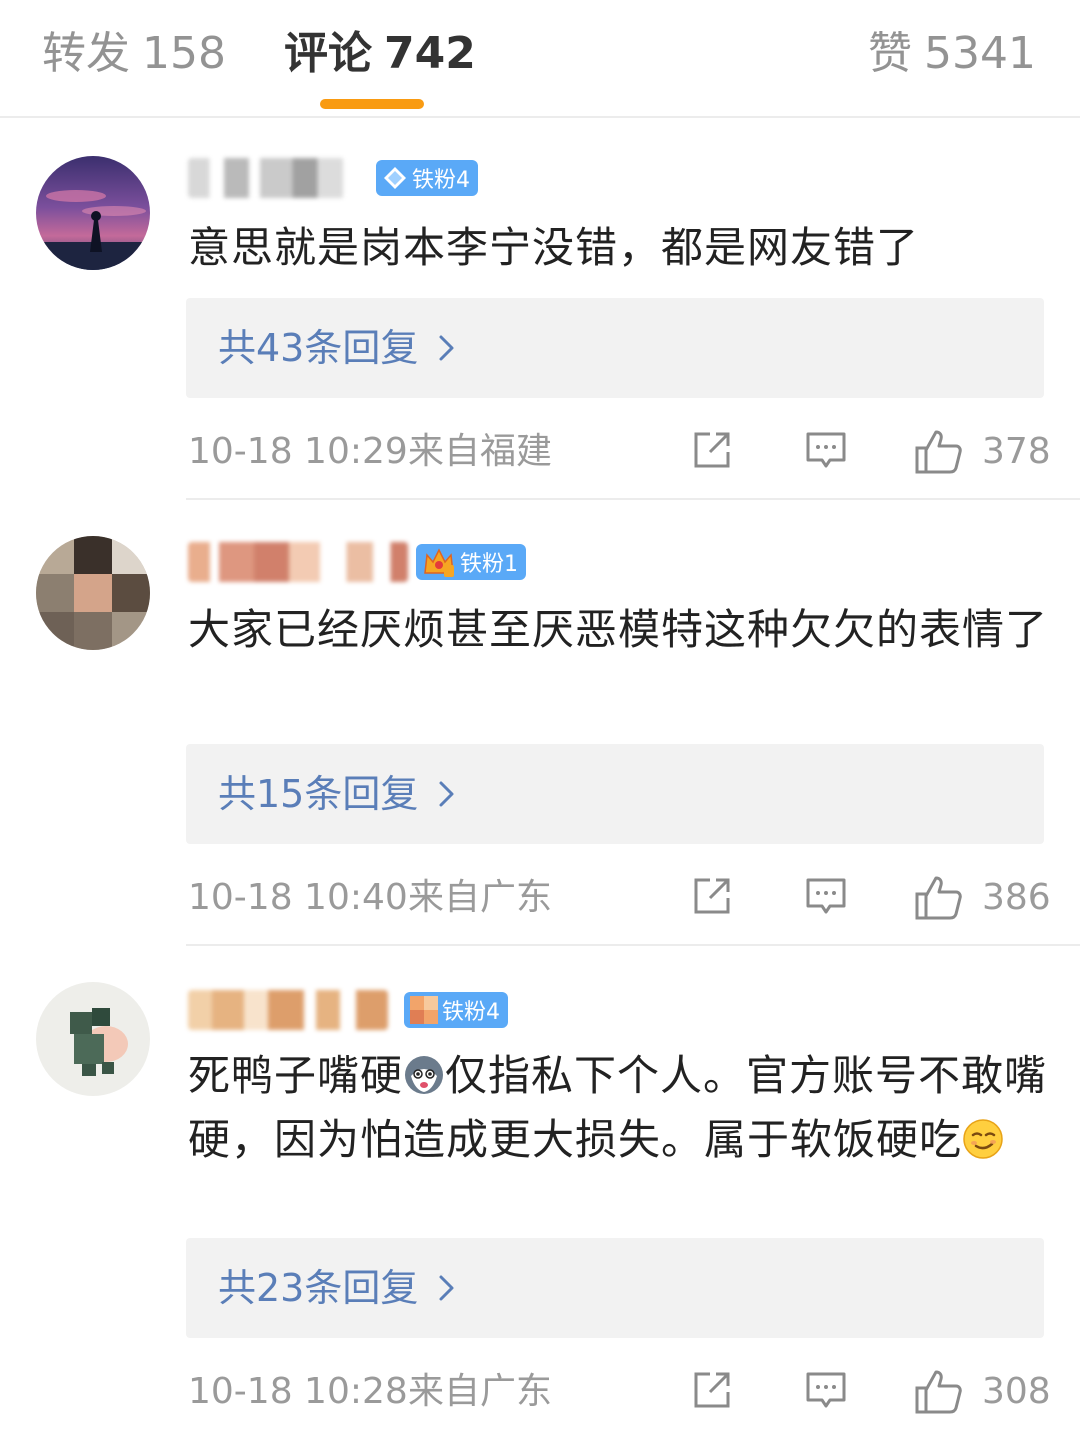  Describe the element at coordinates (1016, 1391) in the screenshot. I see `like-count: 308` at that location.